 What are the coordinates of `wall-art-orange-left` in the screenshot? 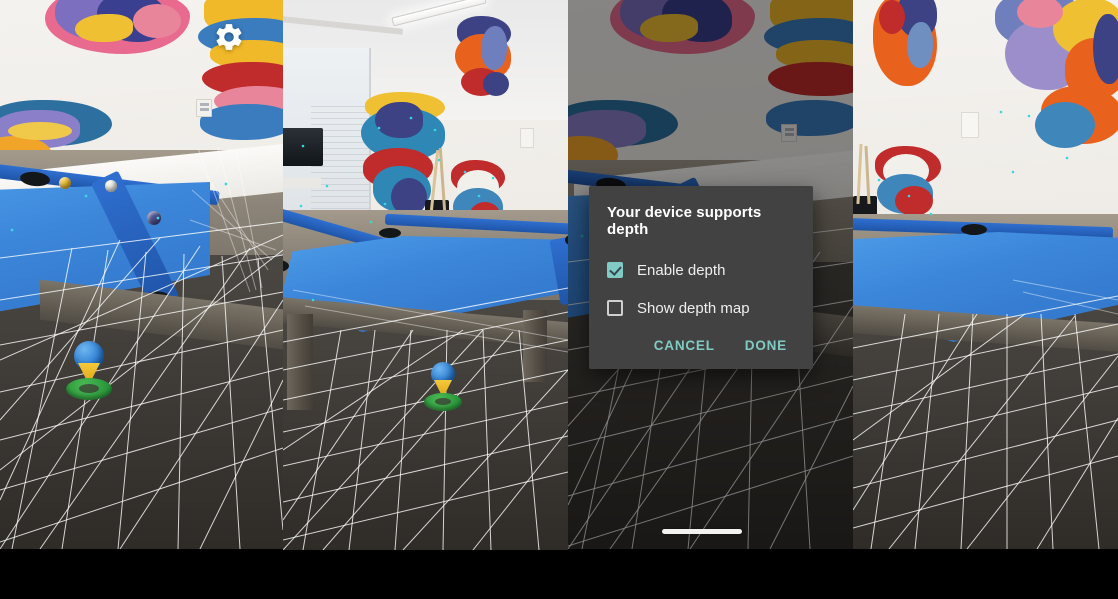 It's located at (906, 49).